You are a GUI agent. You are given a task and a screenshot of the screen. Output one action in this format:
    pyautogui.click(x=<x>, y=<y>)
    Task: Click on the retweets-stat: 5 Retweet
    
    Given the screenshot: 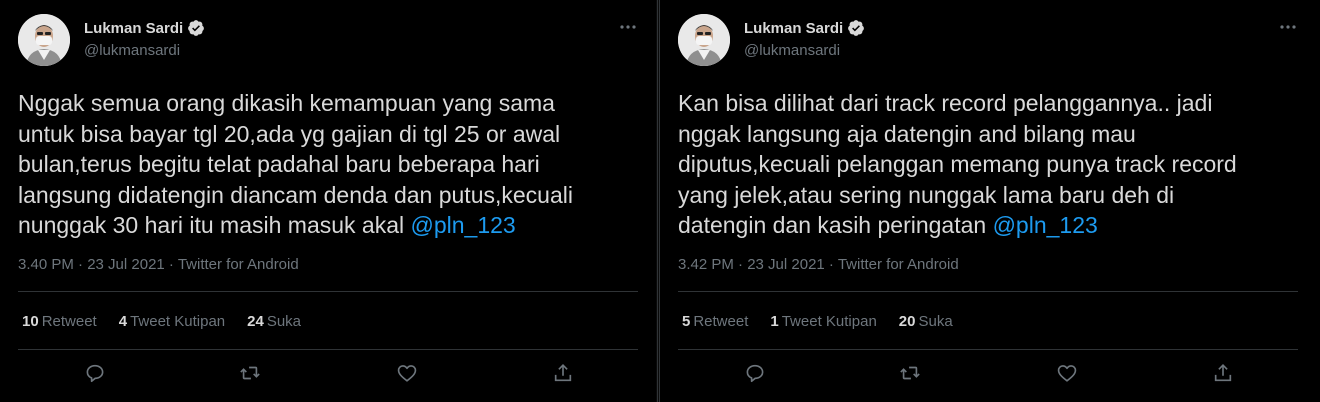 What is the action you would take?
    pyautogui.click(x=715, y=321)
    